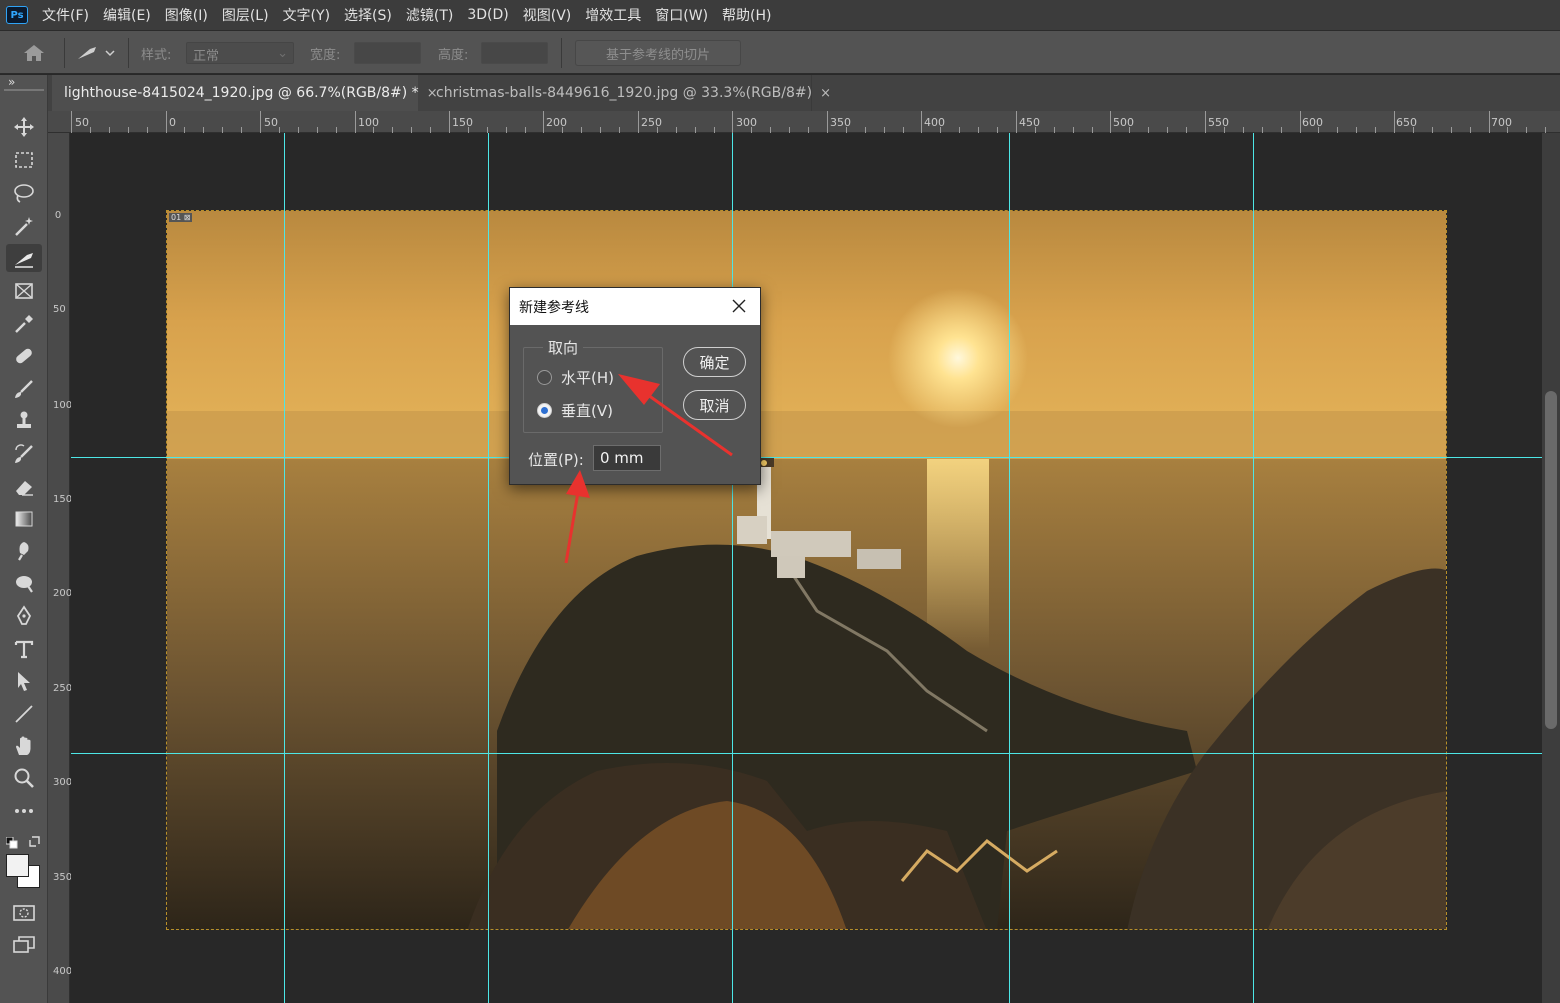 The image size is (1560, 1003). I want to click on arrowhead-icon, so click(578, 484).